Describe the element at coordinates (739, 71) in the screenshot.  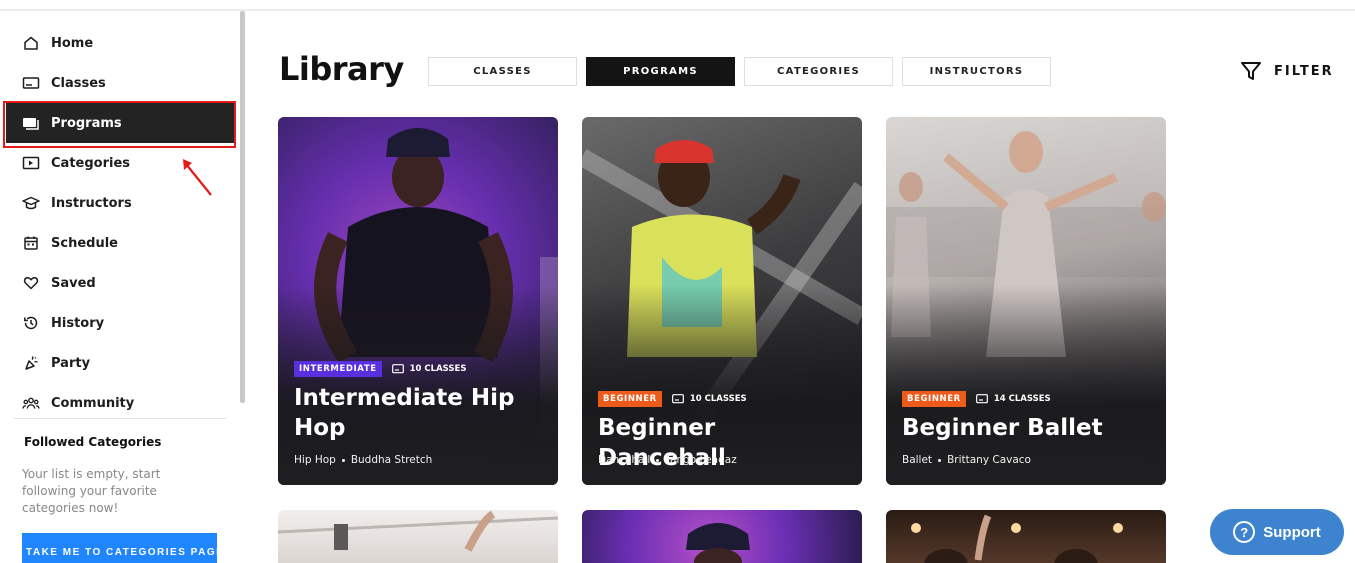
I see `library-tabs: CLASSES PROGRAMS CATEGORIES INSTRUCTORS` at that location.